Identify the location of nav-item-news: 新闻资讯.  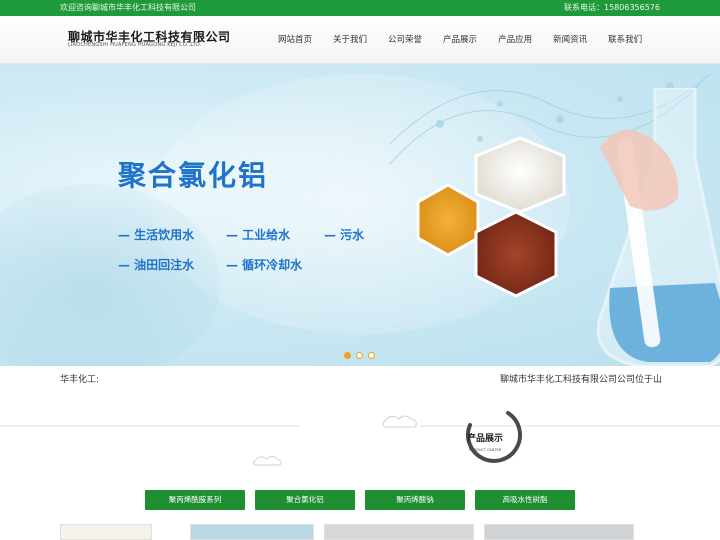
(570, 40).